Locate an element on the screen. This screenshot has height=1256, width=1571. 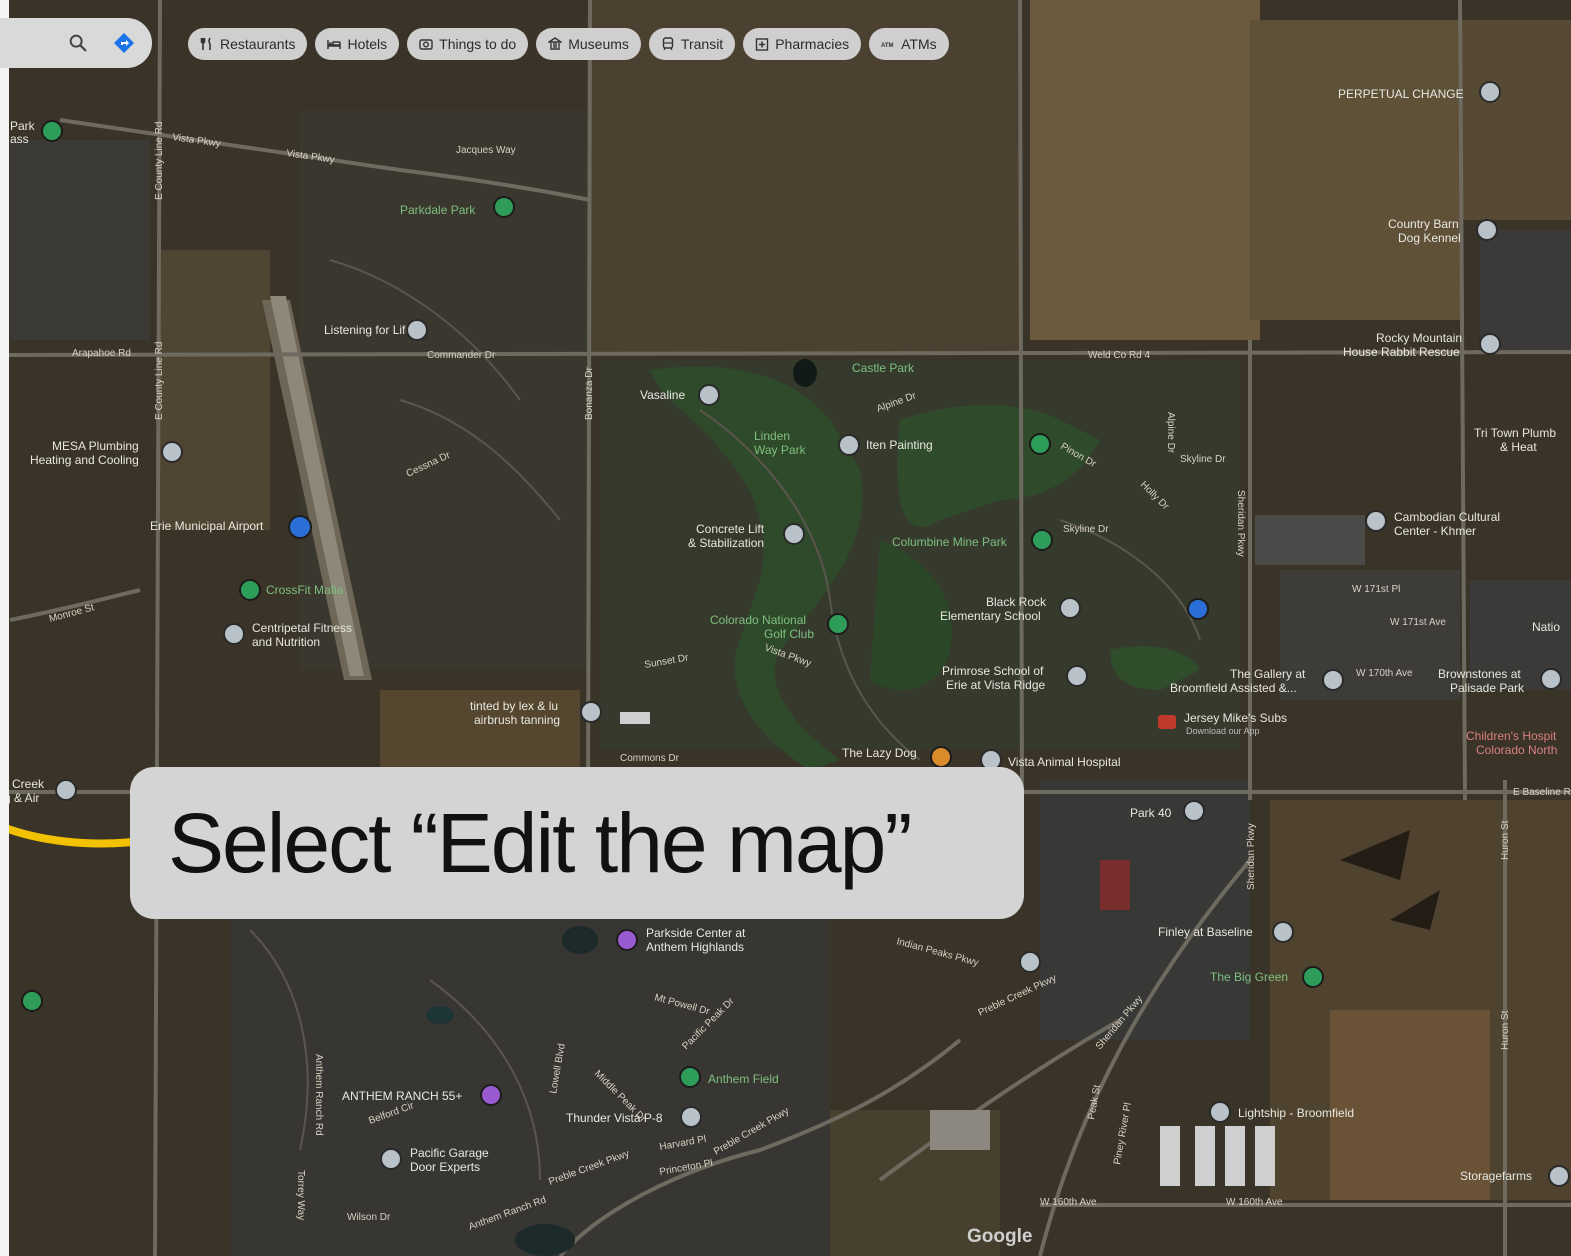
svg-text: Black Rock is located at coordinates (1016, 602).